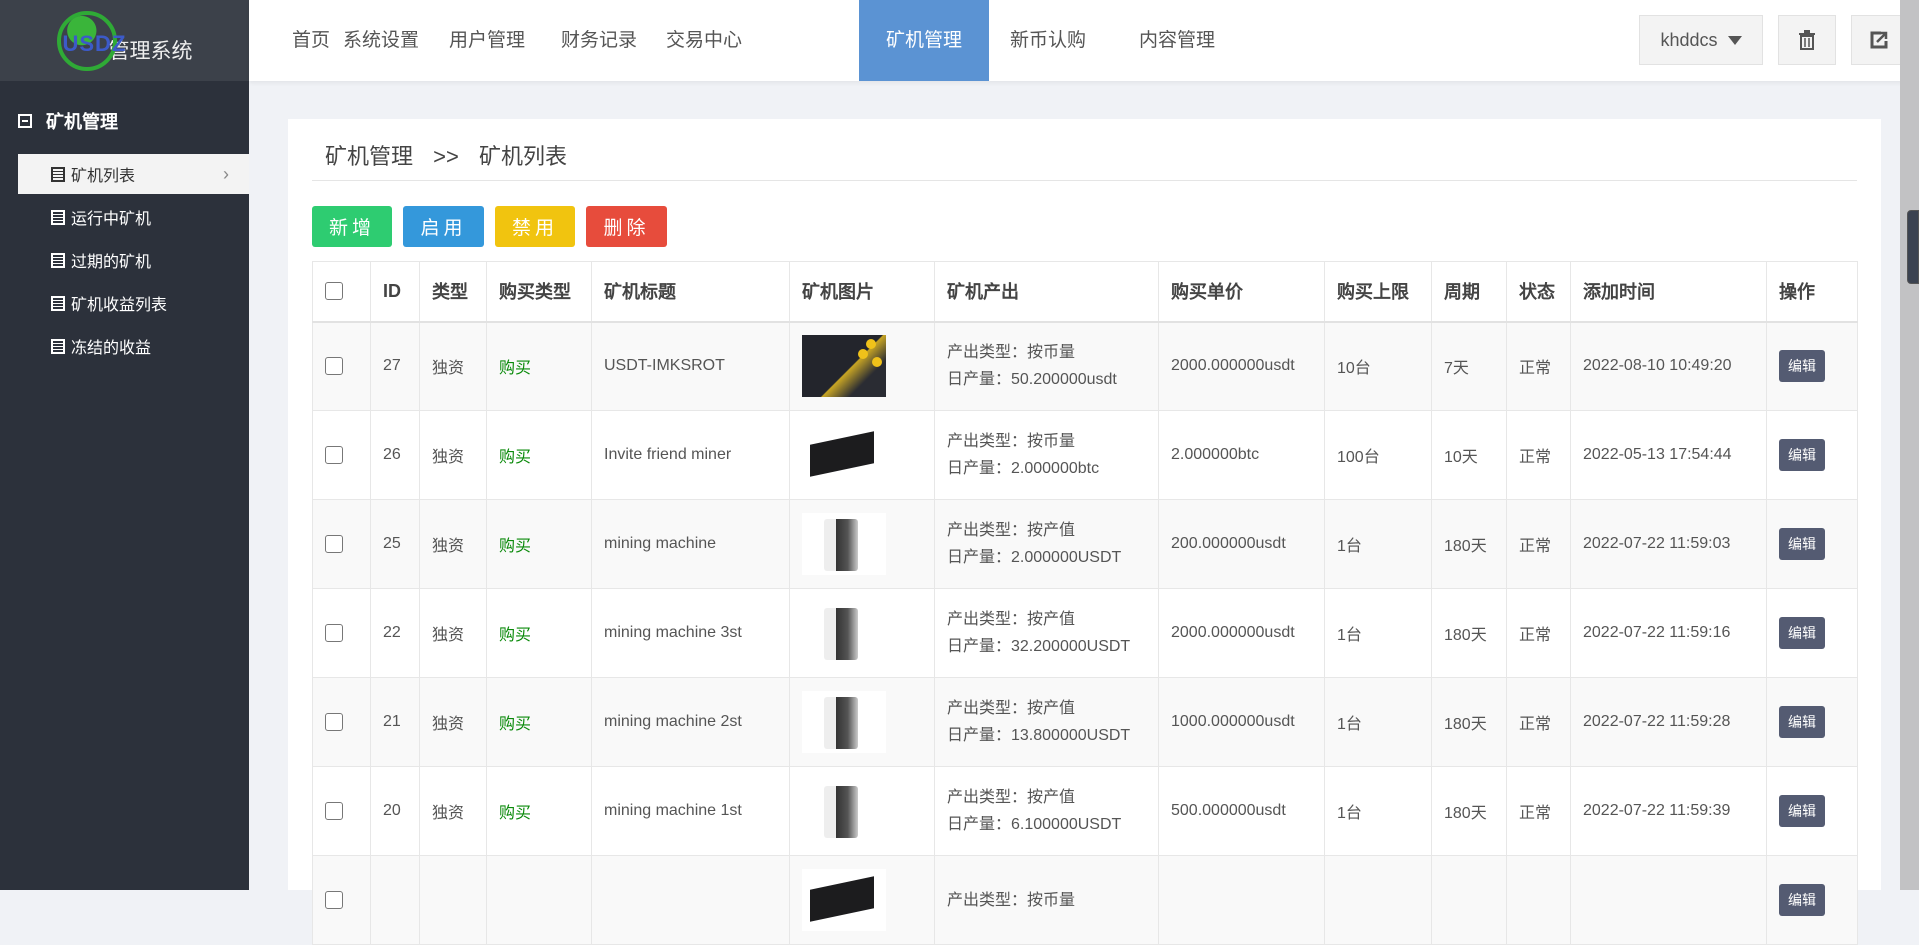 This screenshot has height=945, width=1919. I want to click on daily-output: 日产量：50.200000usdt, so click(1032, 380).